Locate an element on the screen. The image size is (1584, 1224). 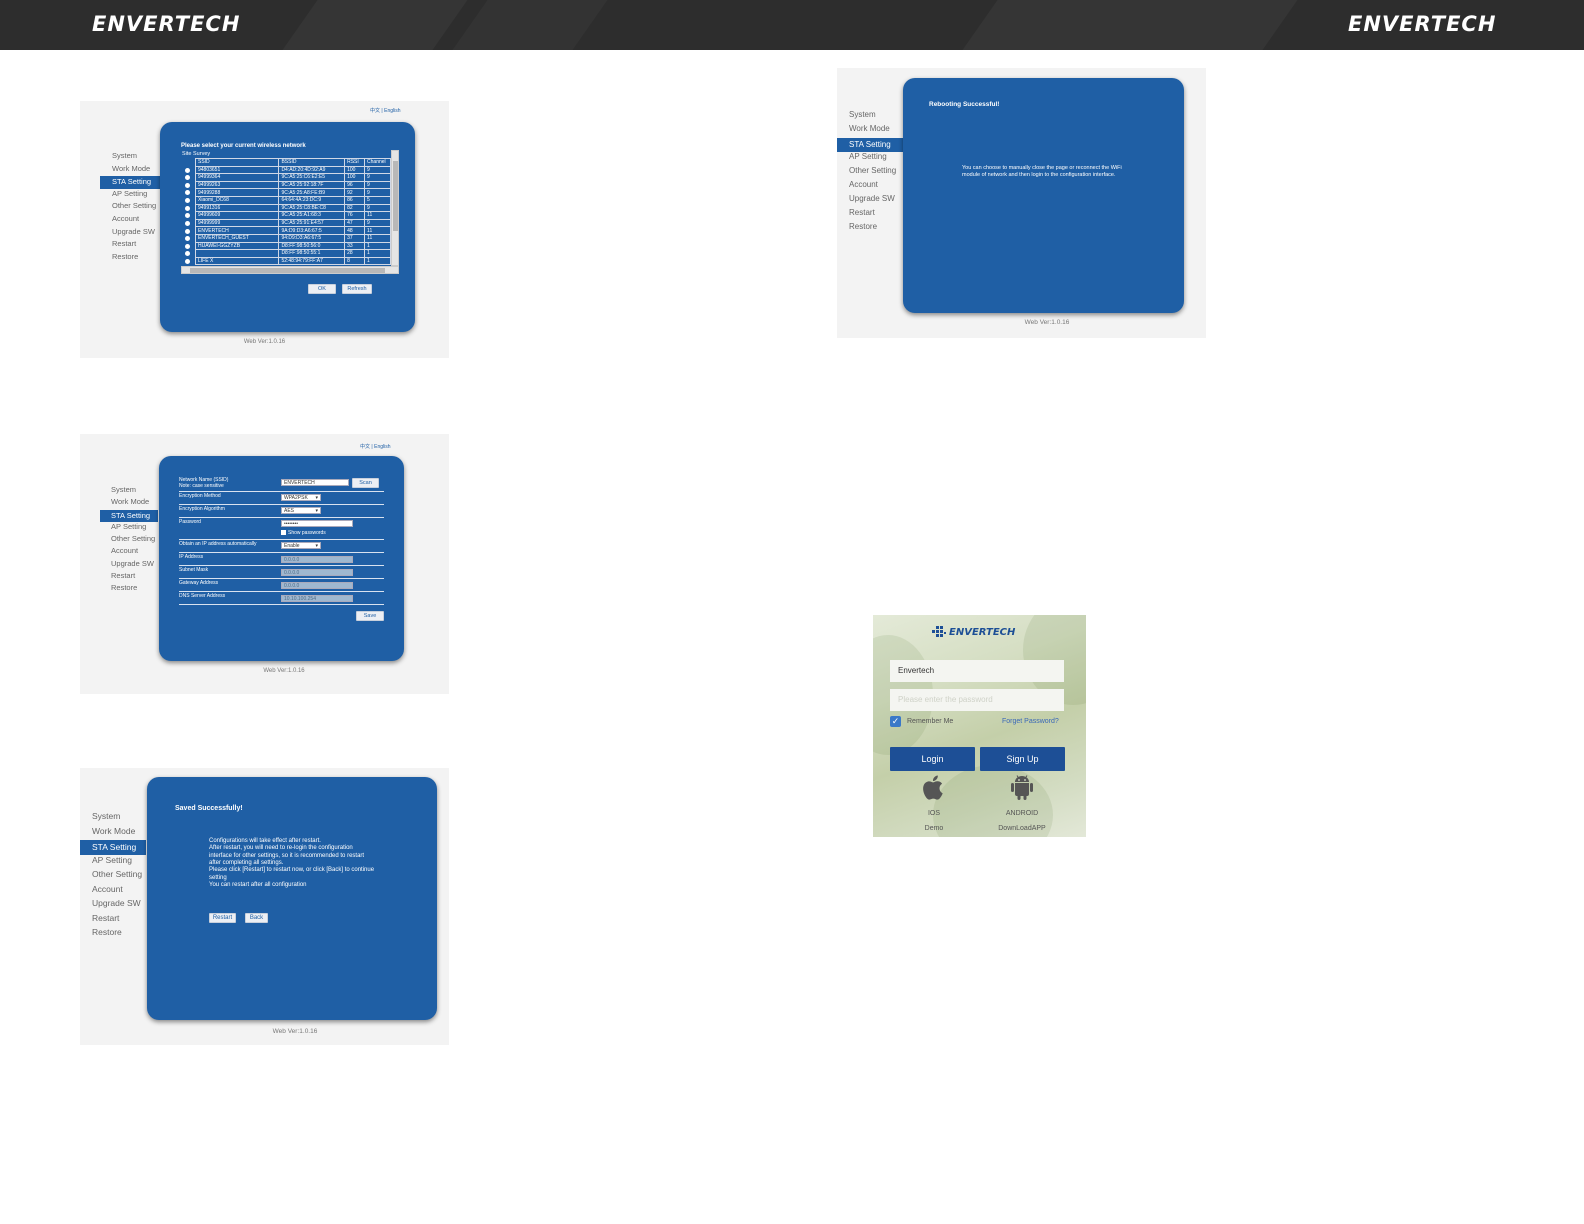
gateway-input: 0.0.0.0 is located at coordinates (317, 585).